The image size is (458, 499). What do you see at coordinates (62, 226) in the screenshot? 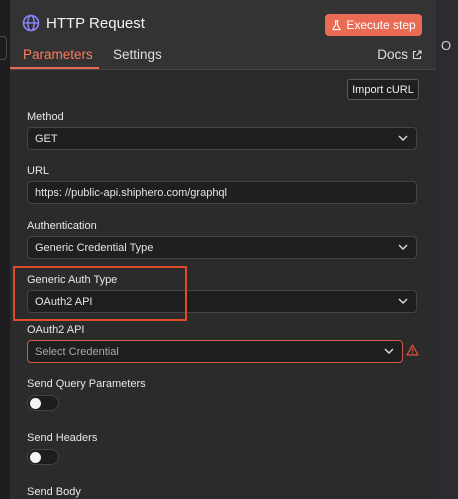
I see `authentication-label: Authentication` at bounding box center [62, 226].